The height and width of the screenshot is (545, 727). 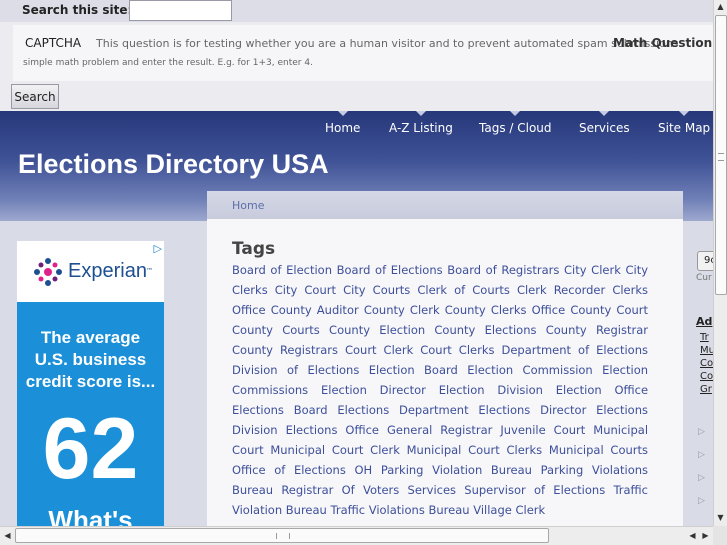 I want to click on tag-link: County Election, so click(x=377, y=330).